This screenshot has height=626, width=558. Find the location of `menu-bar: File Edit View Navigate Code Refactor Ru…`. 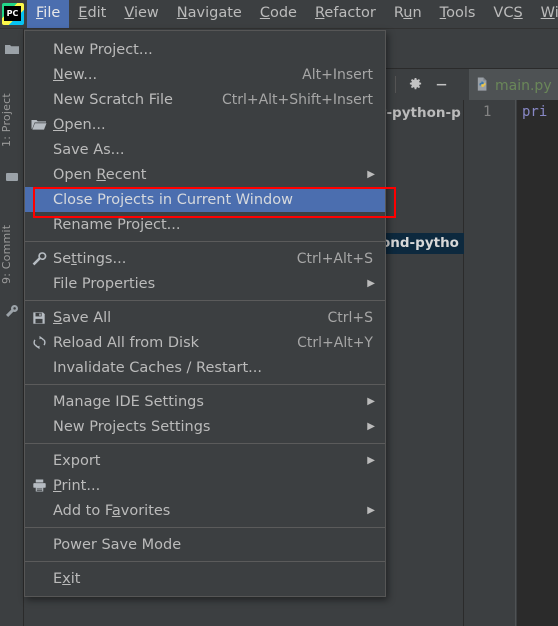

menu-bar: File Edit View Navigate Code Refactor Ru… is located at coordinates (279, 14).